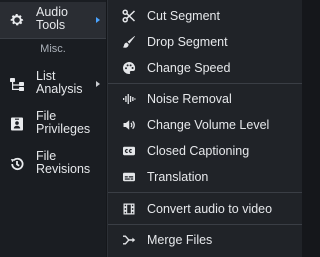 This screenshot has width=320, height=257. I want to click on scissors-icon, so click(129, 16).